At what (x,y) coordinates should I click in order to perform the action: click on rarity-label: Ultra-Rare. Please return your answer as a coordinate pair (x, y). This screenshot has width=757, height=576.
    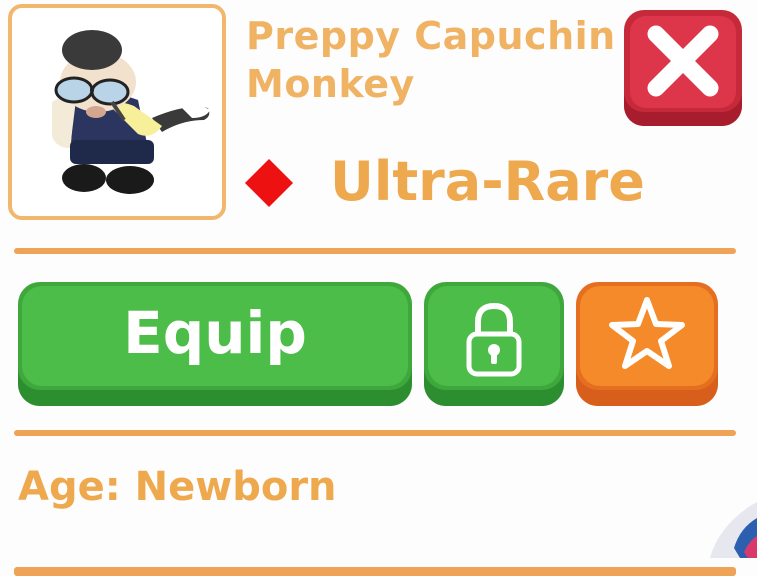
    Looking at the image, I should click on (487, 181).